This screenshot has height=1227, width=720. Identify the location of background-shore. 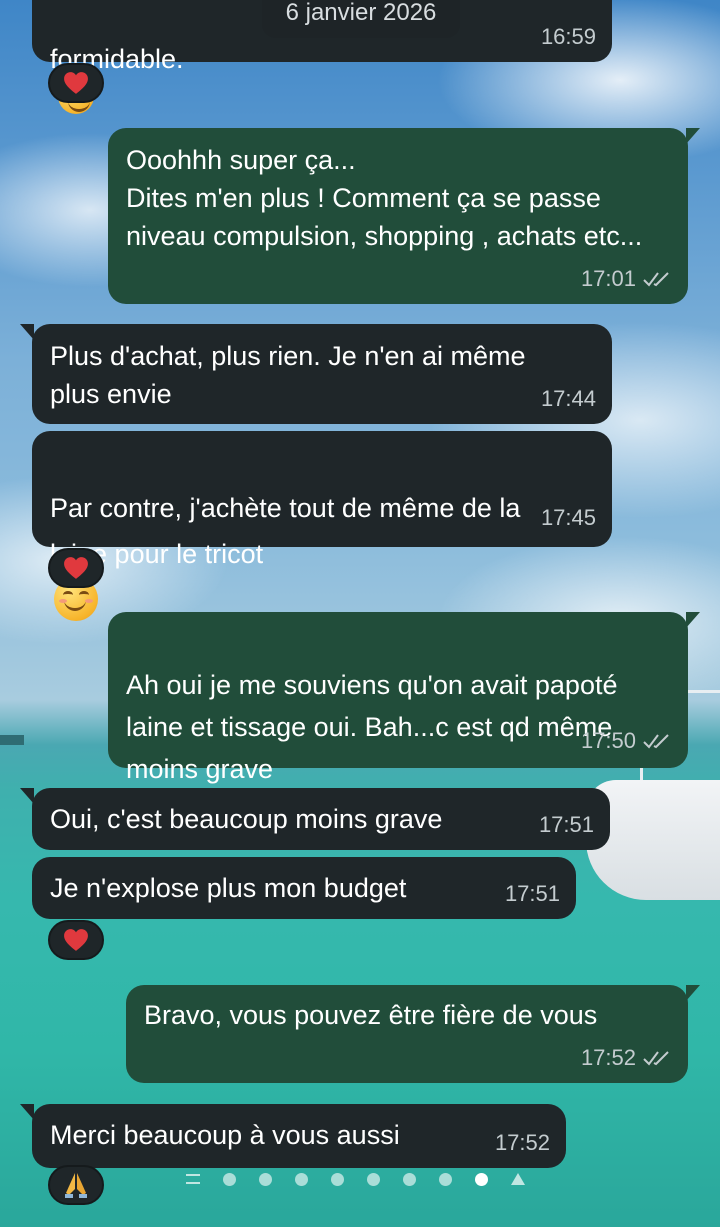
(12, 740).